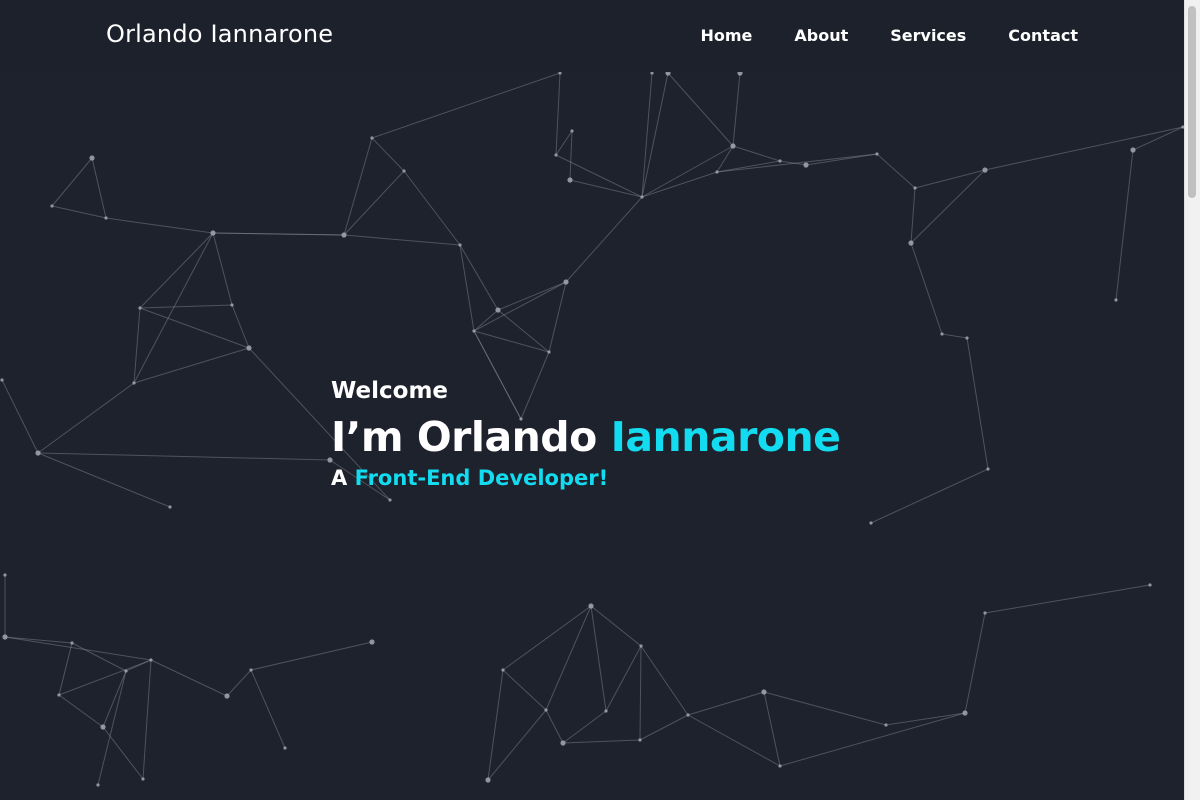 The height and width of the screenshot is (800, 1200). Describe the element at coordinates (725, 437) in the screenshot. I see `headline-accent: Iannarone` at that location.